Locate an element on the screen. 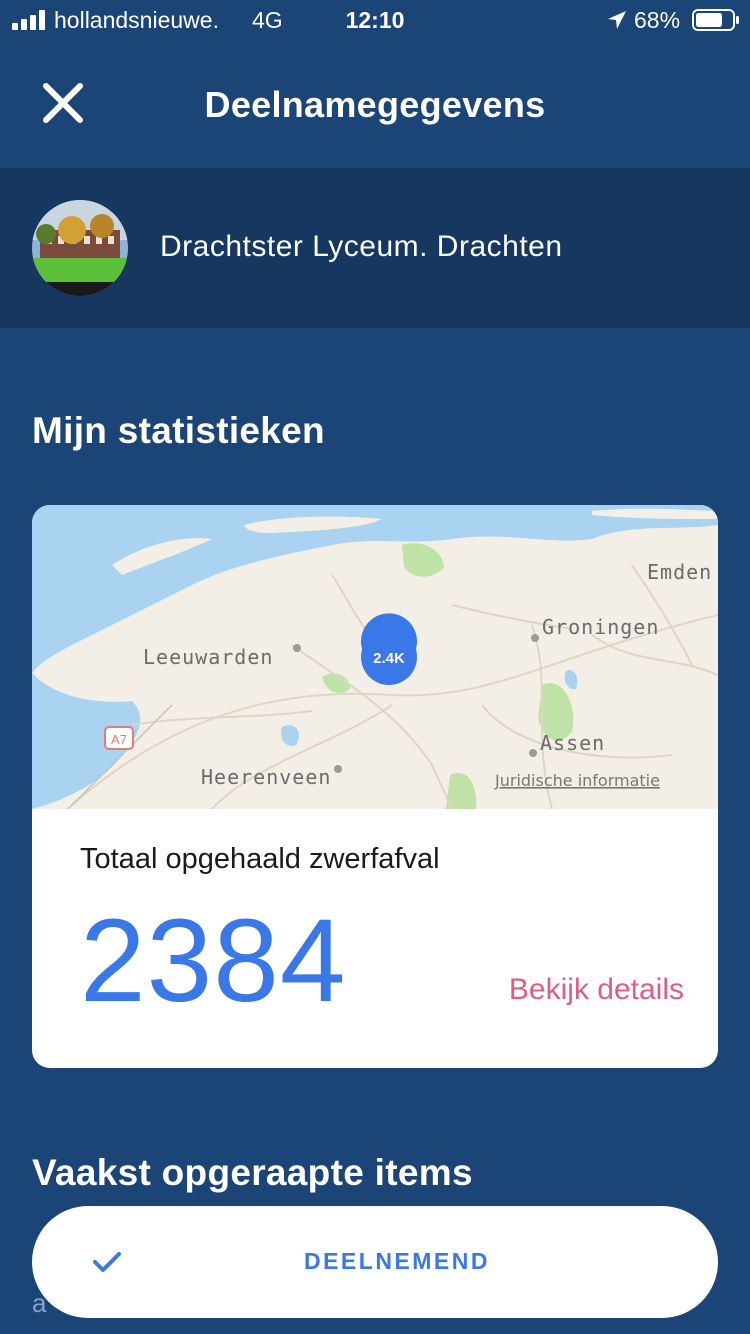 This screenshot has height=1334, width=750. participating-label: DEELNEMEND is located at coordinates (396, 1261).